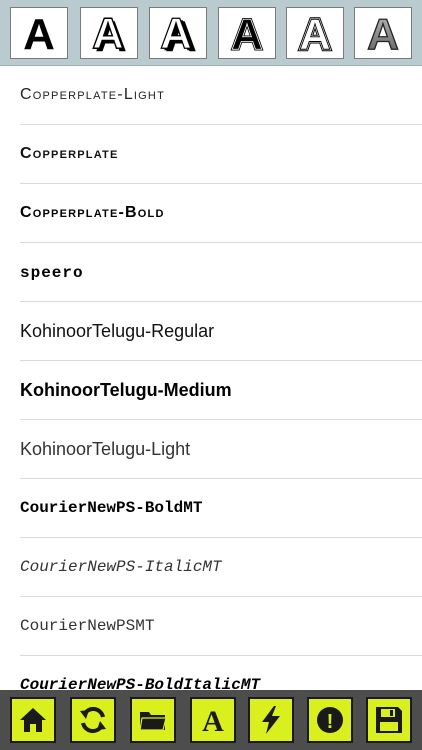 The width and height of the screenshot is (422, 750). I want to click on style-extruded-tile: A A A, so click(178, 33).